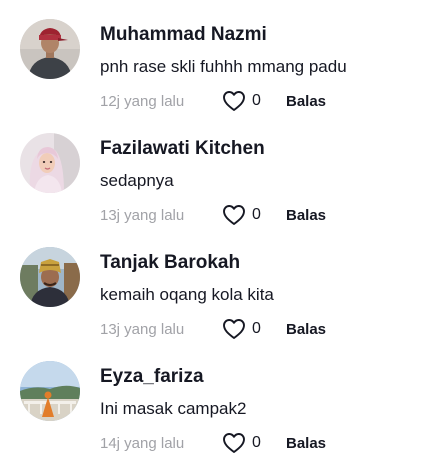 This screenshot has width=440, height=466. I want to click on comment-text: sedapnya, so click(137, 180).